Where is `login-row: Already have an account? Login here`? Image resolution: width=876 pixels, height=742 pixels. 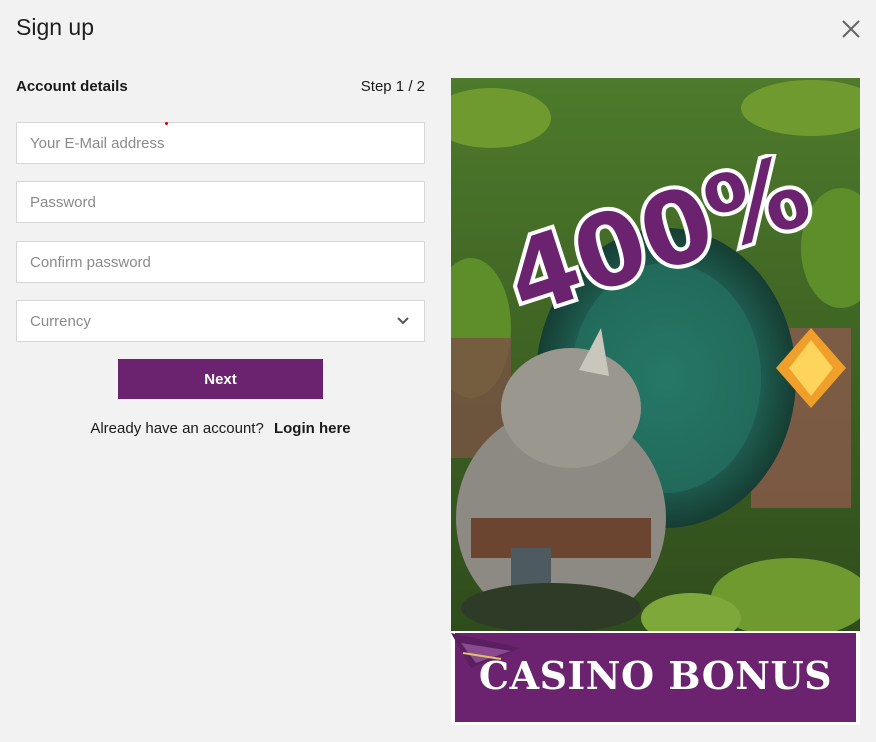 login-row: Already have an account? Login here is located at coordinates (220, 428).